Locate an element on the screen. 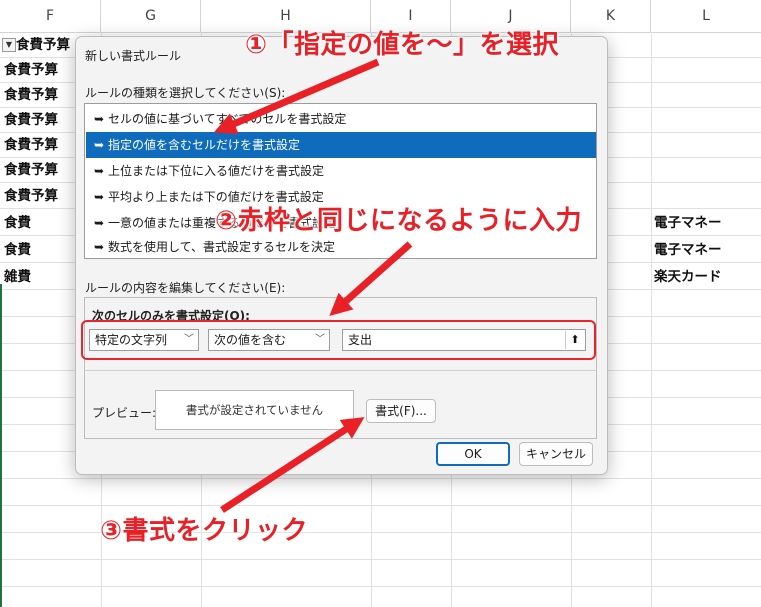  cell-f: 雑費 is located at coordinates (39, 277).